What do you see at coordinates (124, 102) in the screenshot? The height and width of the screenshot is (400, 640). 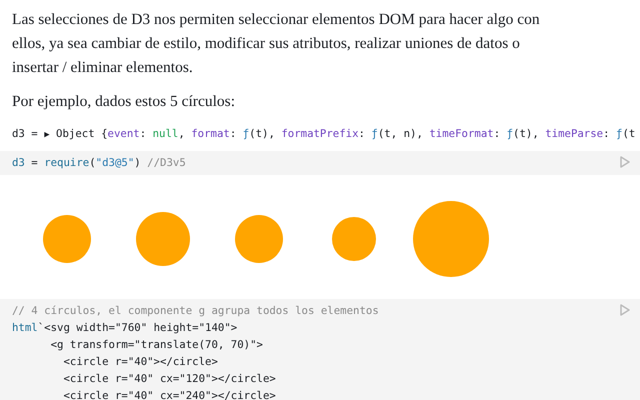 I see `paragraph: Por ejemplo, dados estos 5 círculos:` at bounding box center [124, 102].